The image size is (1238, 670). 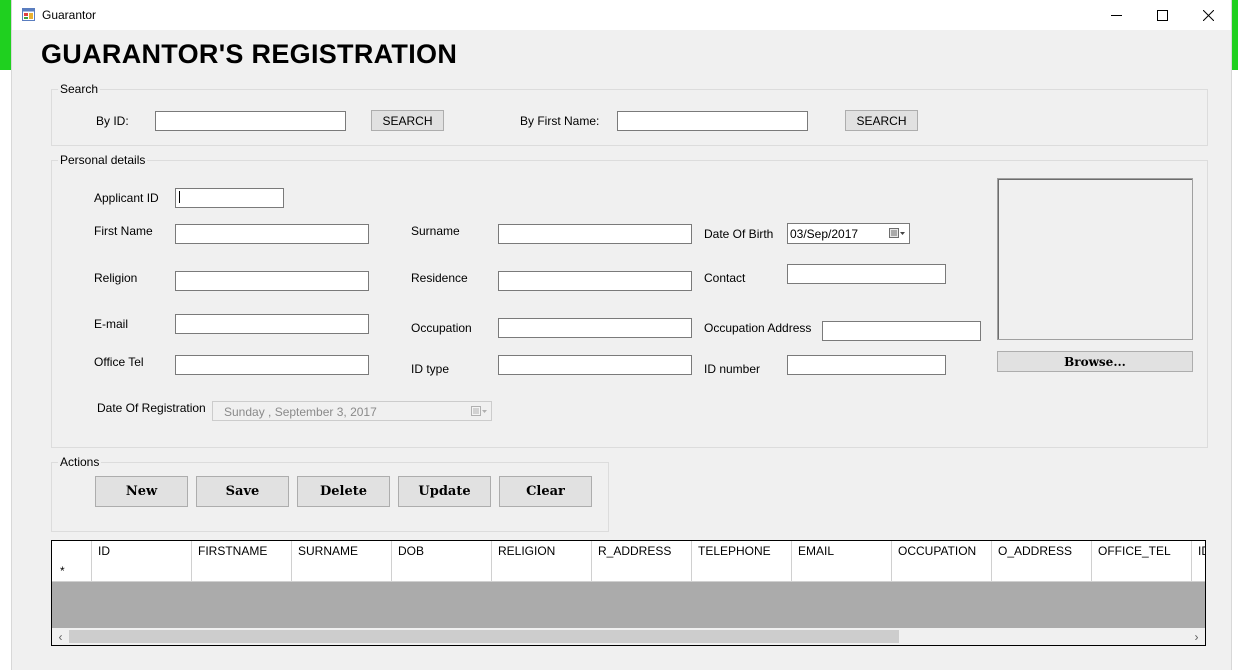 What do you see at coordinates (116, 278) in the screenshot?
I see `religion-label: Religion` at bounding box center [116, 278].